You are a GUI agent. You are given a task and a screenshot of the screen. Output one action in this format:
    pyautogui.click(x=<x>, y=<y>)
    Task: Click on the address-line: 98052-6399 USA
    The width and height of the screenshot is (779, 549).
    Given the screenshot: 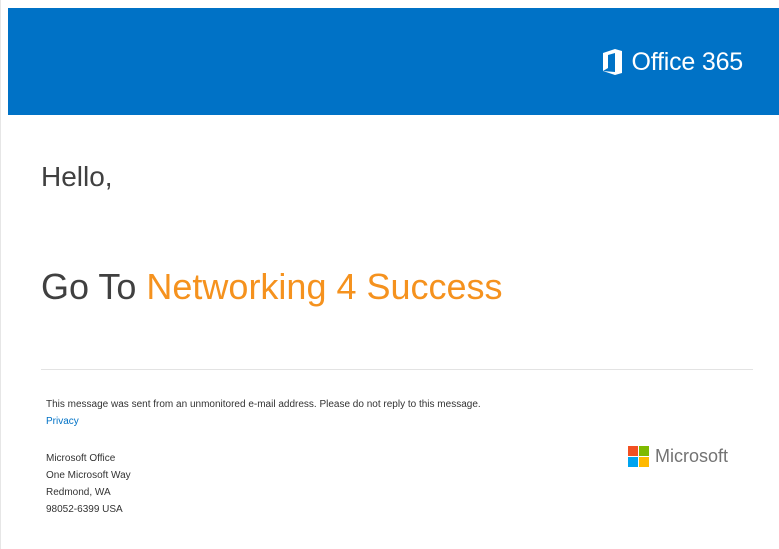 What is the action you would take?
    pyautogui.click(x=84, y=509)
    